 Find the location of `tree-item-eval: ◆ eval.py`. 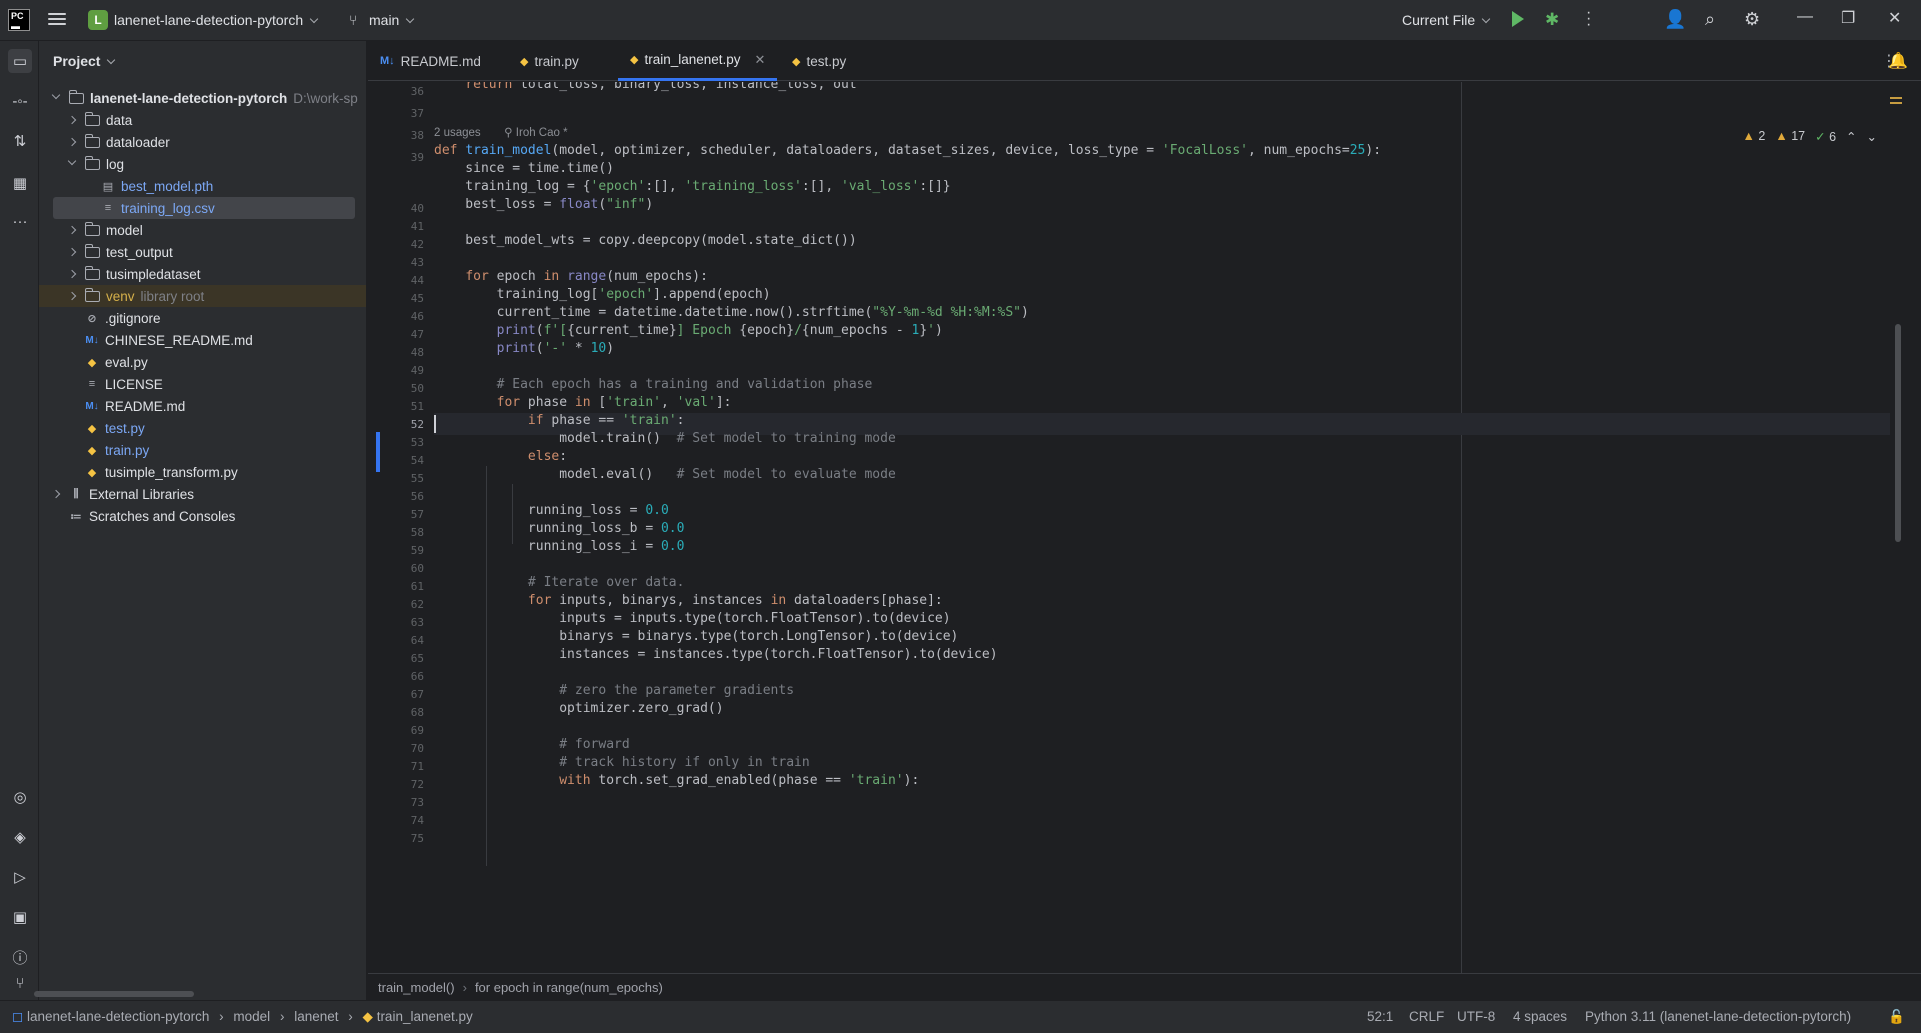

tree-item-eval: ◆ eval.py is located at coordinates (202, 362).